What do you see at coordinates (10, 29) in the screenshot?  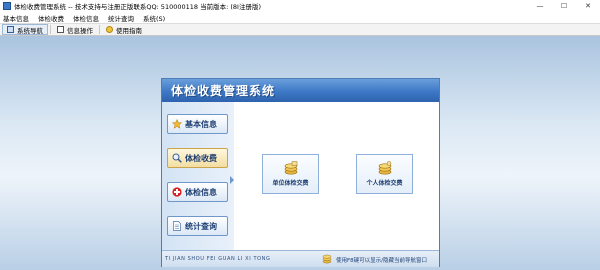 I see `navigation-icon` at bounding box center [10, 29].